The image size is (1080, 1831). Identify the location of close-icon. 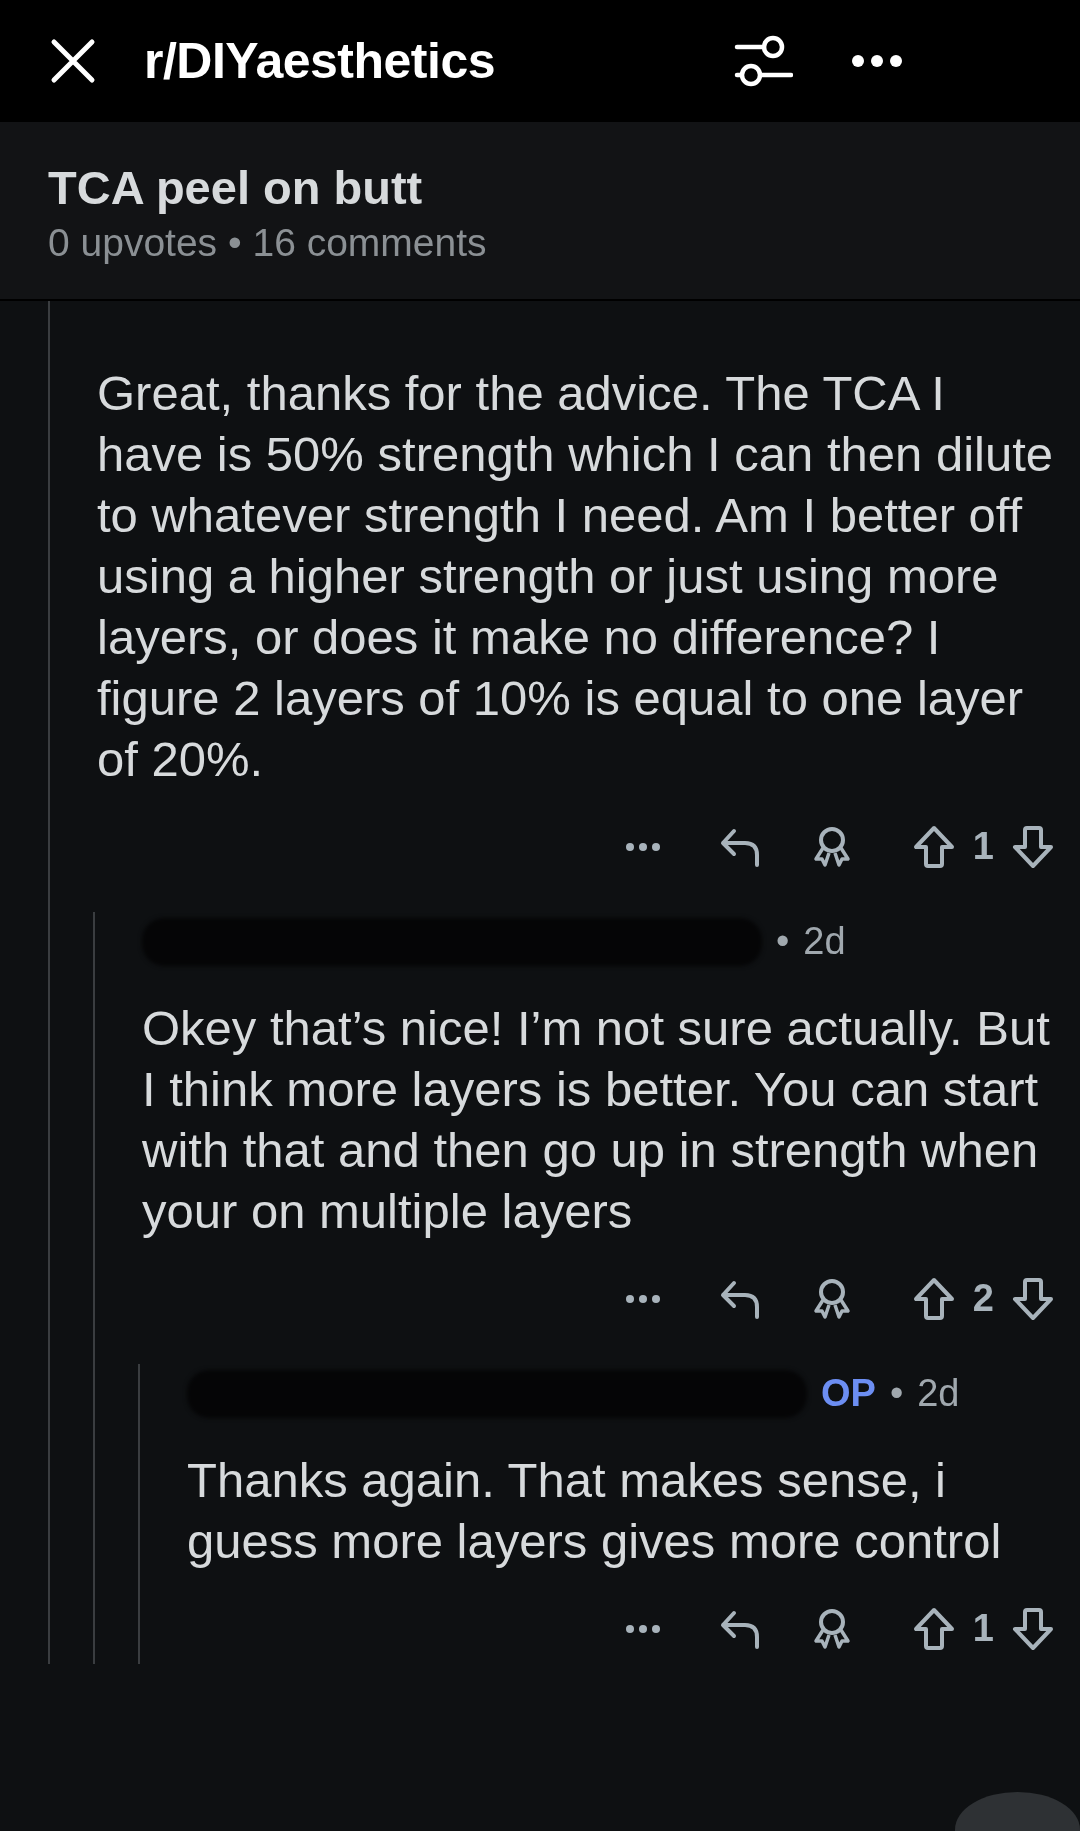
(73, 61).